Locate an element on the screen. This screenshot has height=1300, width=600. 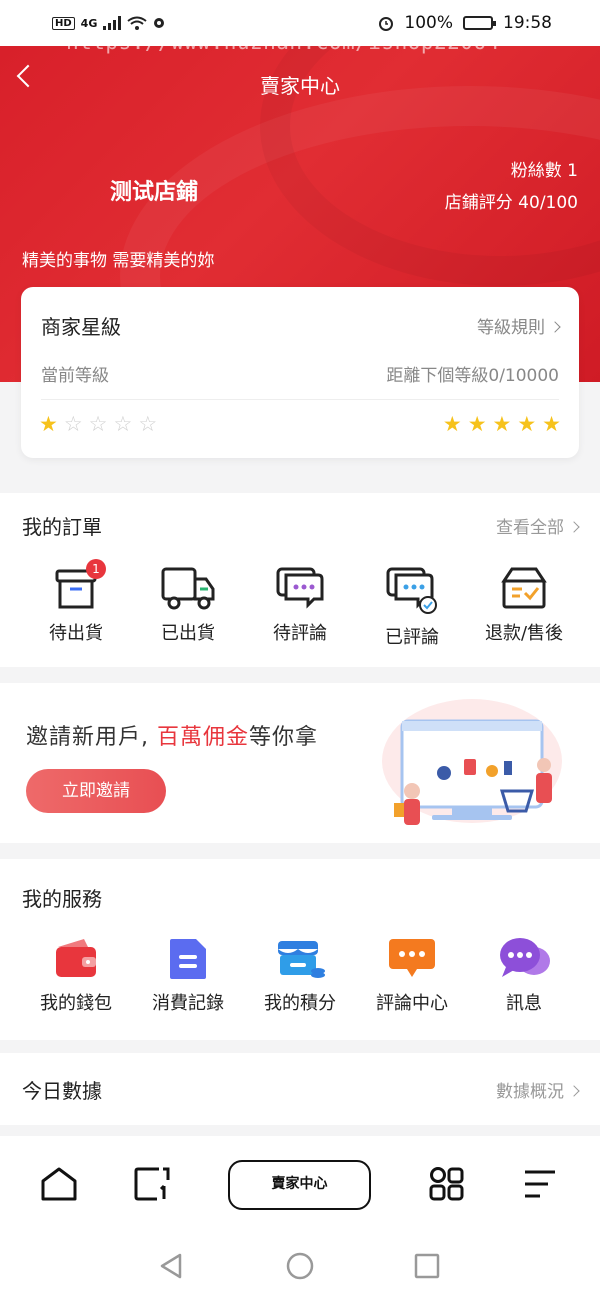
view-all-label: 查看全部 is located at coordinates (530, 528).